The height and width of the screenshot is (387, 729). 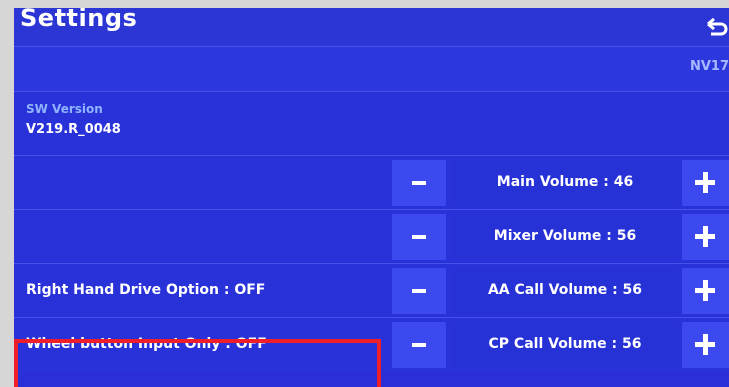 I want to click on model-label: NV17, so click(x=709, y=66).